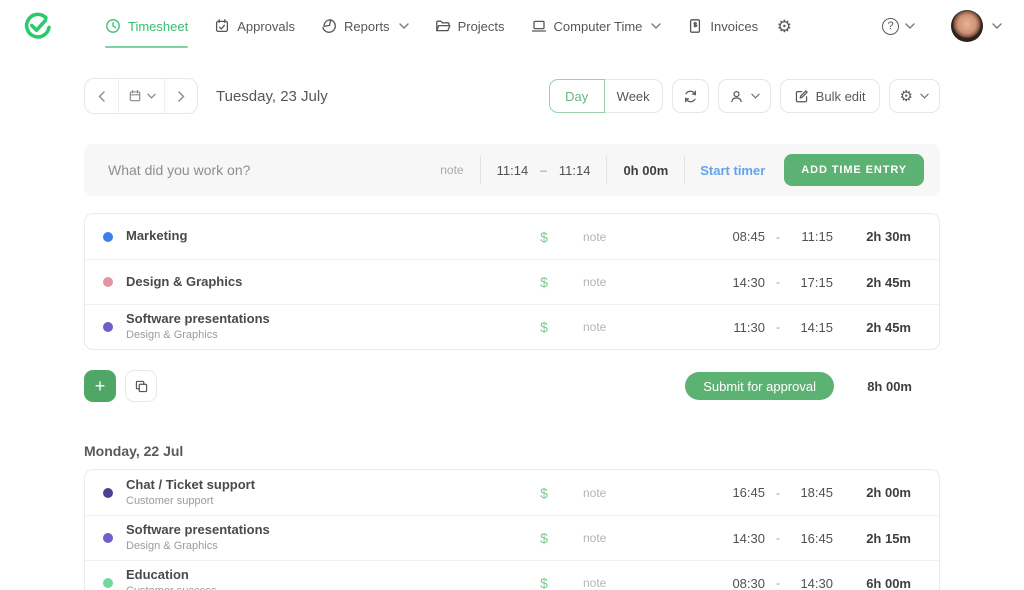 This screenshot has width=1024, height=590. I want to click on clock-icon, so click(113, 26).